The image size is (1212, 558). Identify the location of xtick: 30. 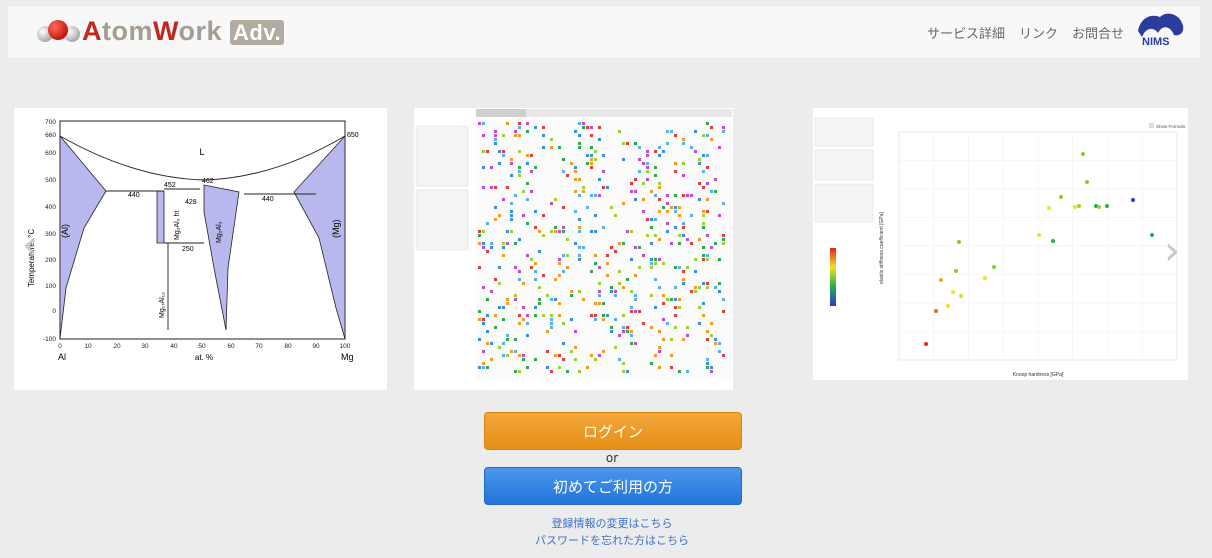
(145, 346).